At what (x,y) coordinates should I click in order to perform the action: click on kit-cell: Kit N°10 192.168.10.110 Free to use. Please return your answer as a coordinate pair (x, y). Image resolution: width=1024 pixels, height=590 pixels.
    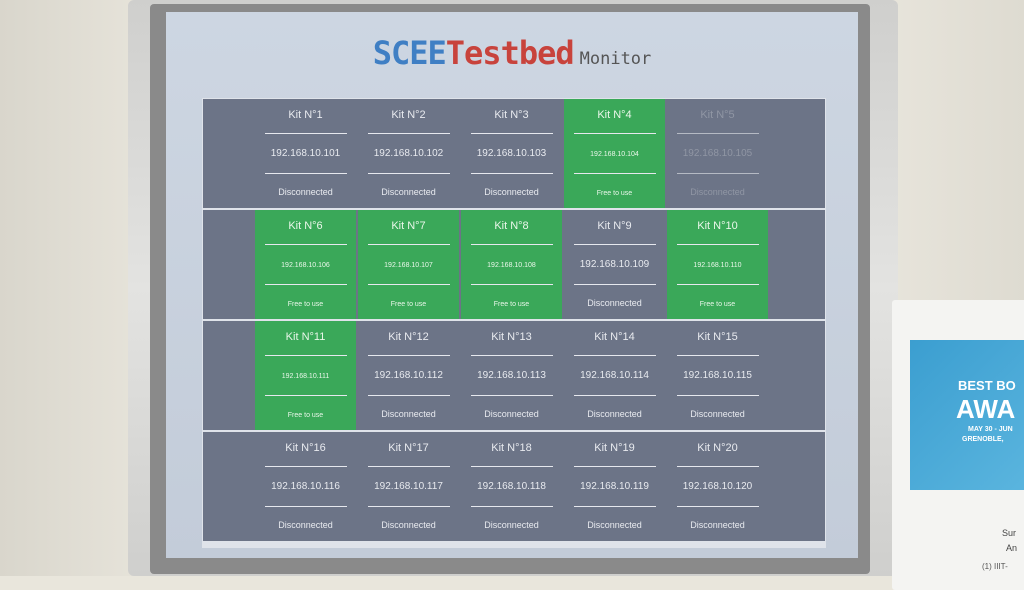
    Looking at the image, I should click on (717, 264).